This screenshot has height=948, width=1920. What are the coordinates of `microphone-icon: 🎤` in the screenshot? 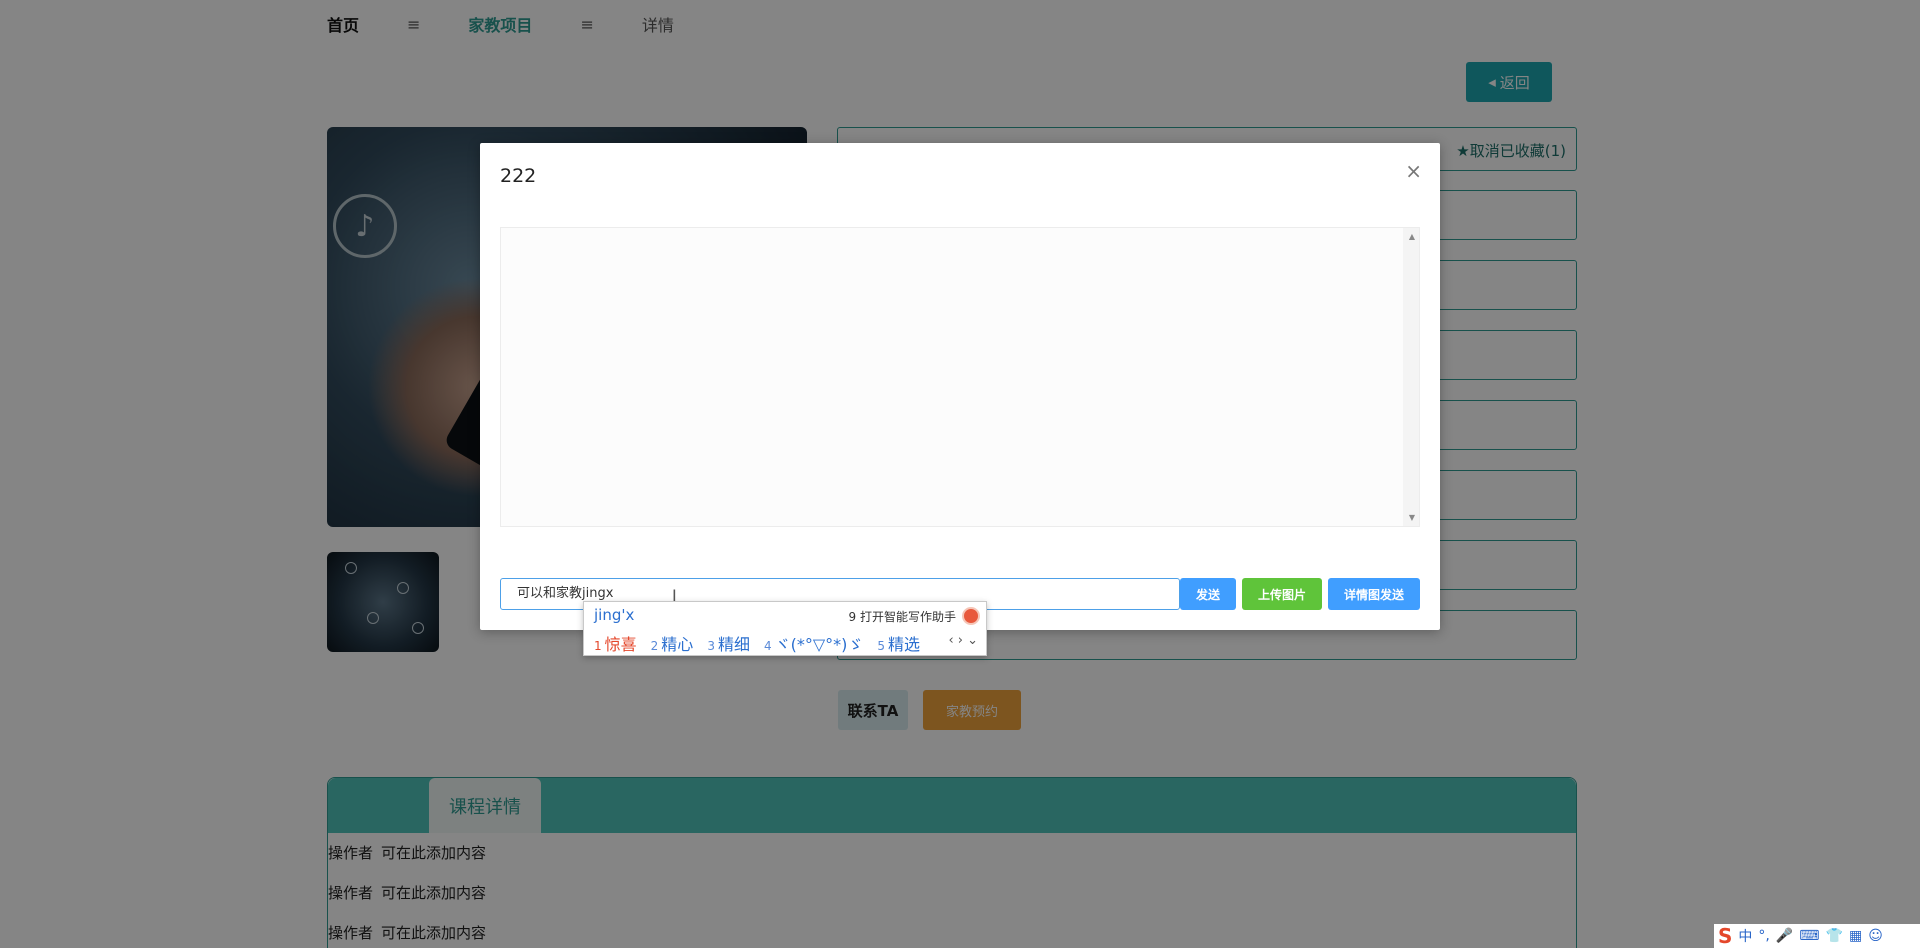 It's located at (1784, 936).